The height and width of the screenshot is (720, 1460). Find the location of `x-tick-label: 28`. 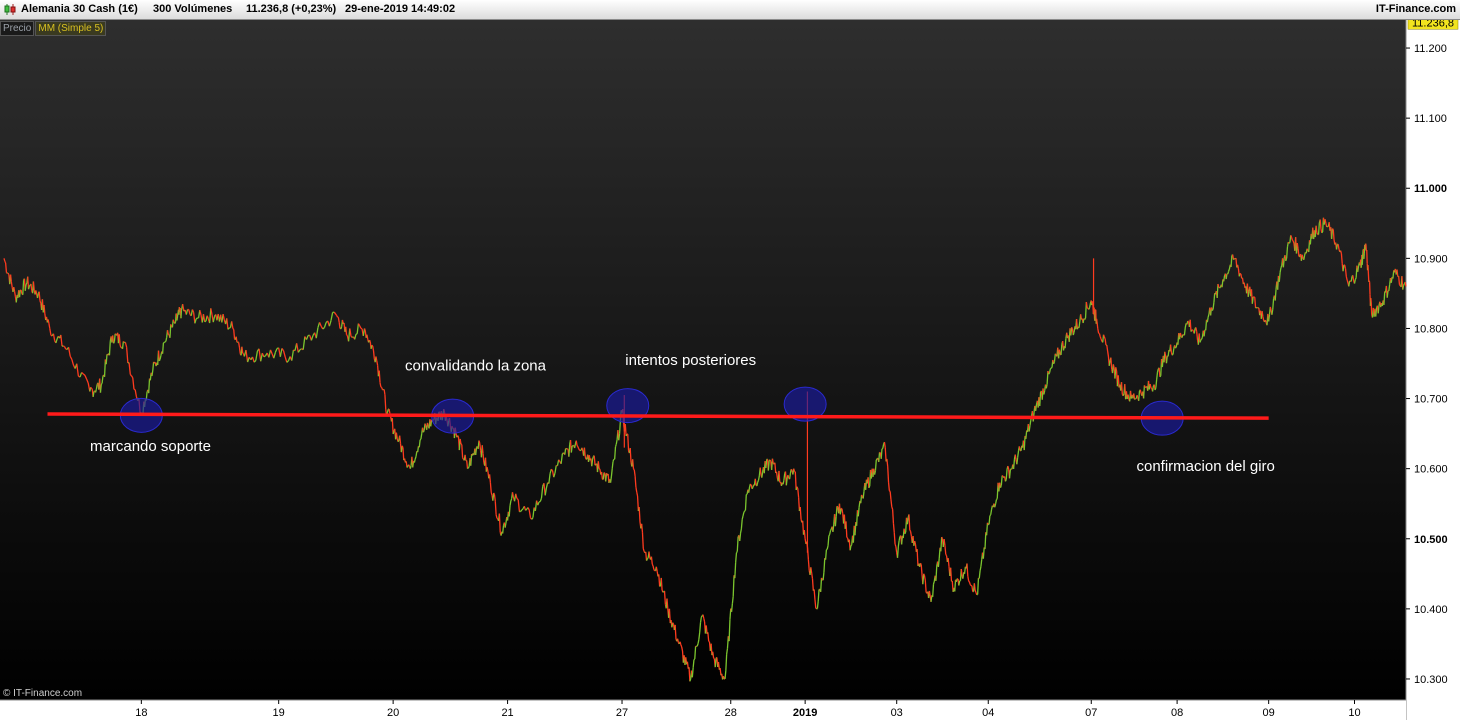

x-tick-label: 28 is located at coordinates (731, 713).